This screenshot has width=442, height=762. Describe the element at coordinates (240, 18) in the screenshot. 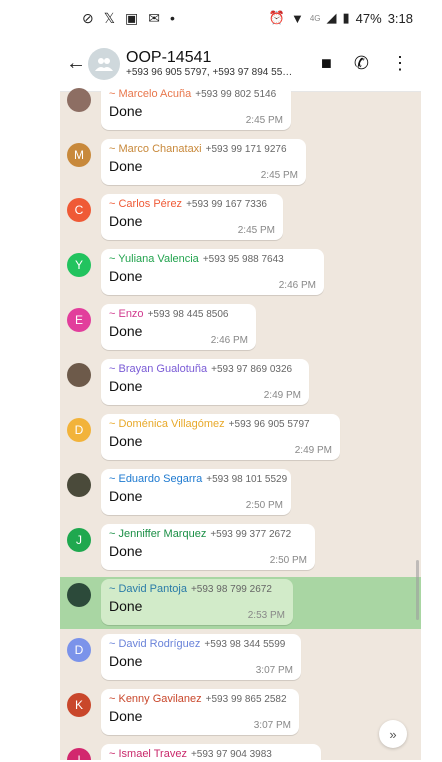

I see `status-bar: ⊘ 𝕏 ▣ ✉ • ⏰ ▼ 4G ◢ ▮ 47% 3:18` at that location.